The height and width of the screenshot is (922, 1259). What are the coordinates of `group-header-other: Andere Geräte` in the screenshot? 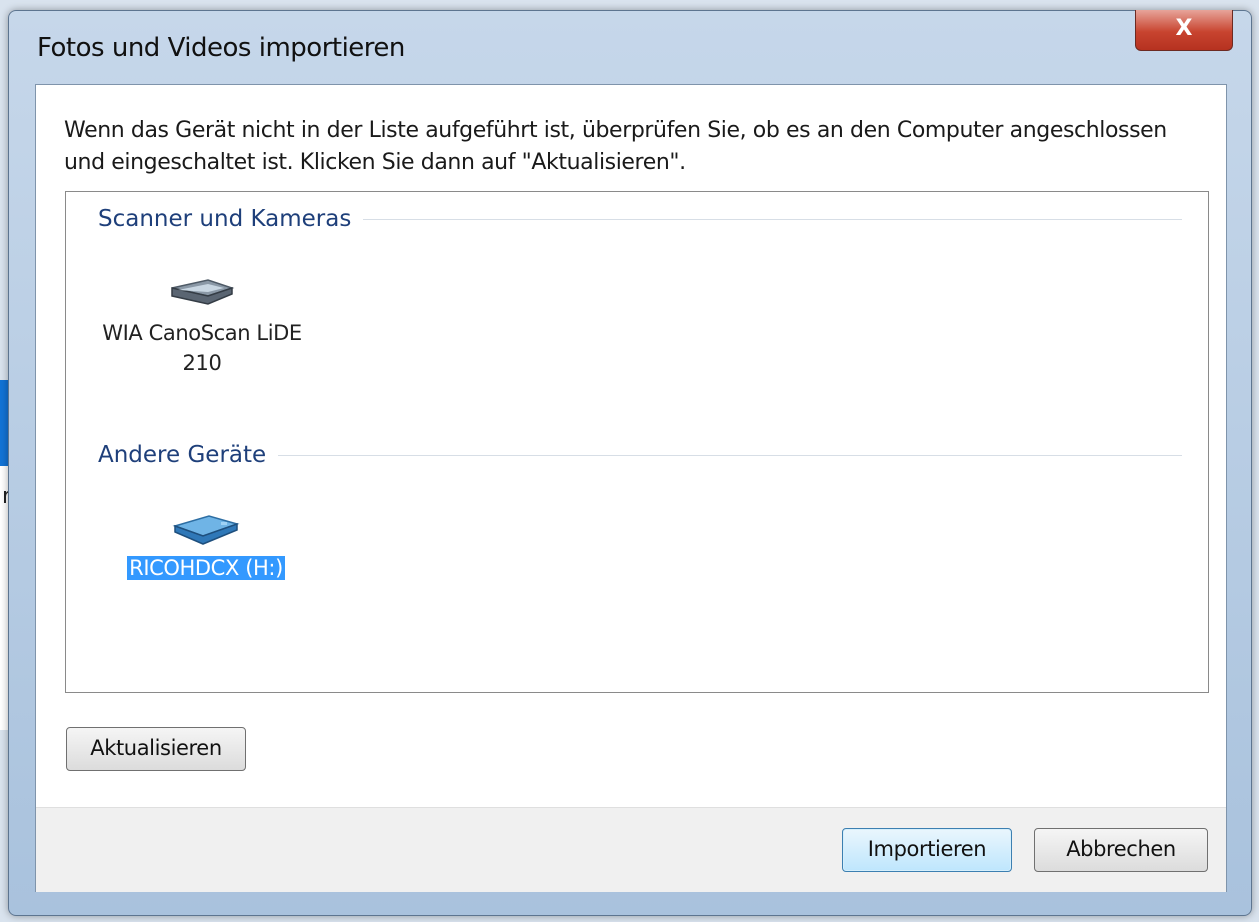 It's located at (640, 455).